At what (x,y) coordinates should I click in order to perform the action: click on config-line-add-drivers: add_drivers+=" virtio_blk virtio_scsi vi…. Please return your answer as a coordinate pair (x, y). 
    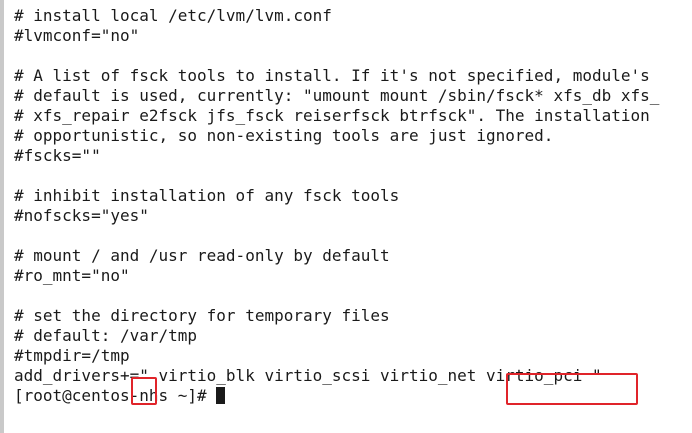
    Looking at the image, I should click on (308, 375).